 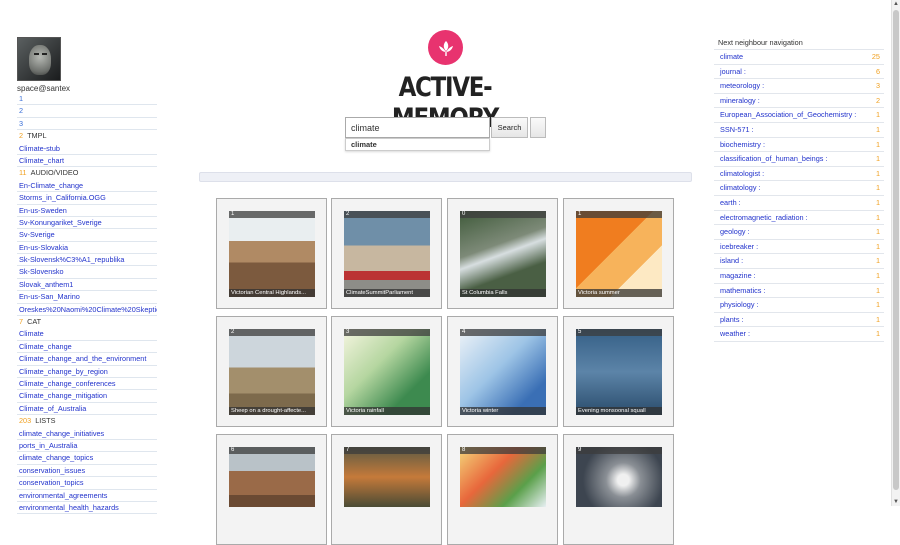 I want to click on neighbour-item: electromagnetic_radiation : 1, so click(x=799, y=217).